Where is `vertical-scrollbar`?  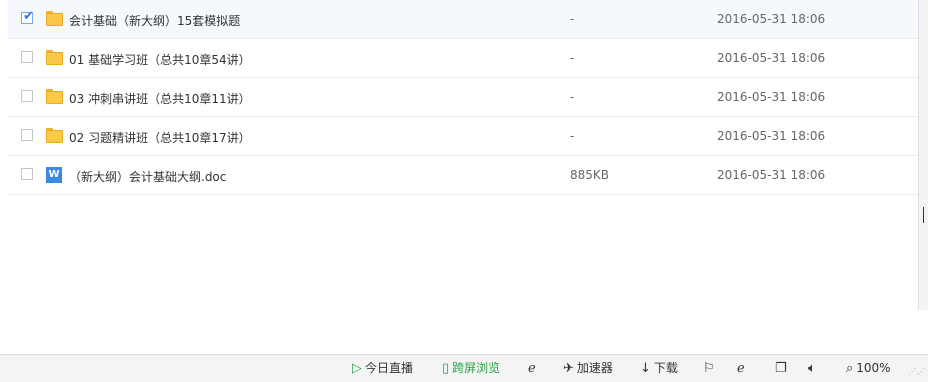
vertical-scrollbar is located at coordinates (923, 155).